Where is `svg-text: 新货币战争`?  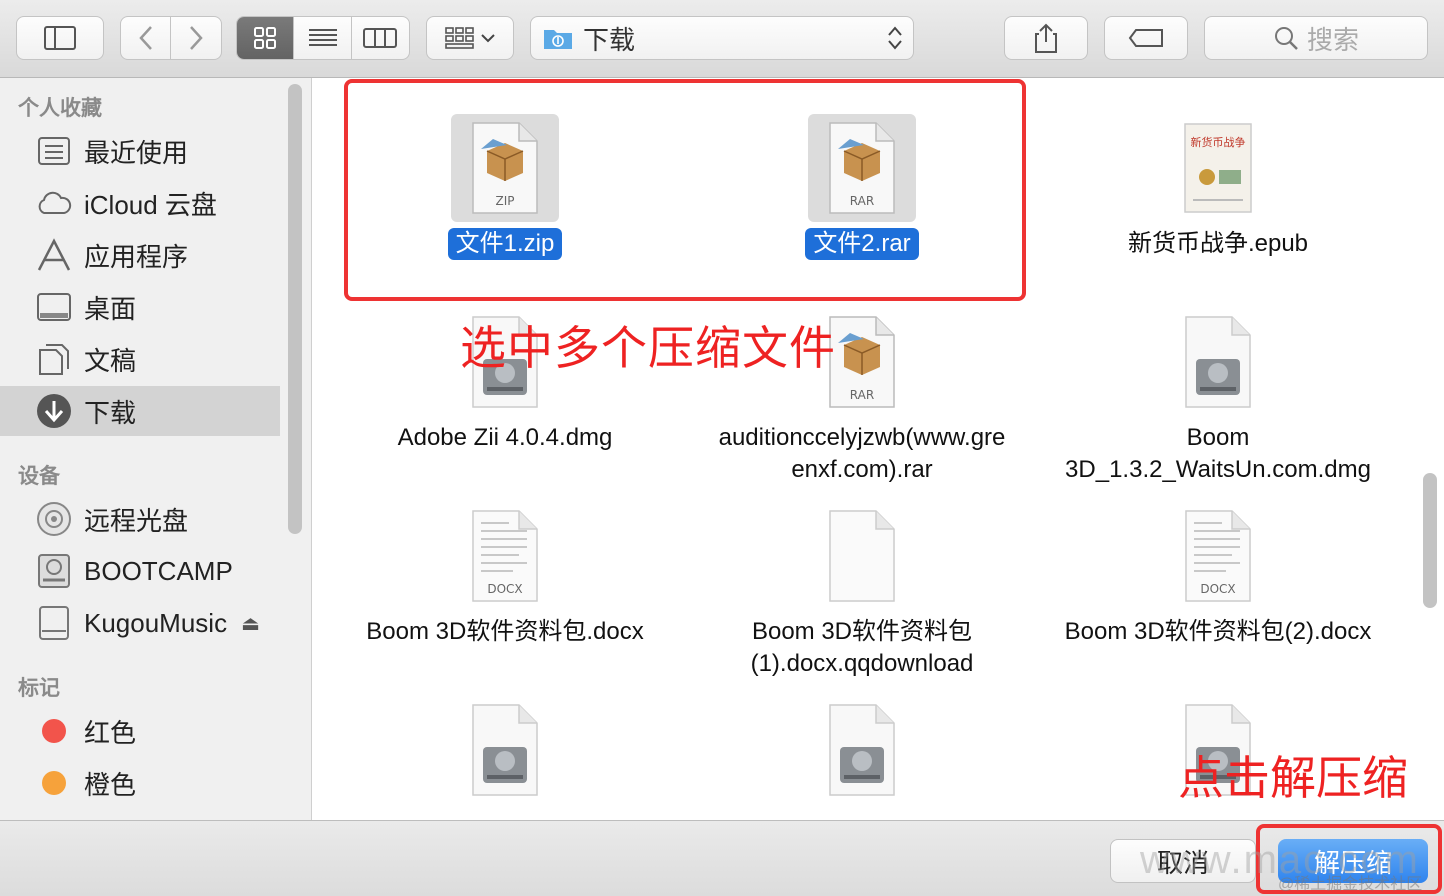 svg-text: 新货币战争 is located at coordinates (1218, 142).